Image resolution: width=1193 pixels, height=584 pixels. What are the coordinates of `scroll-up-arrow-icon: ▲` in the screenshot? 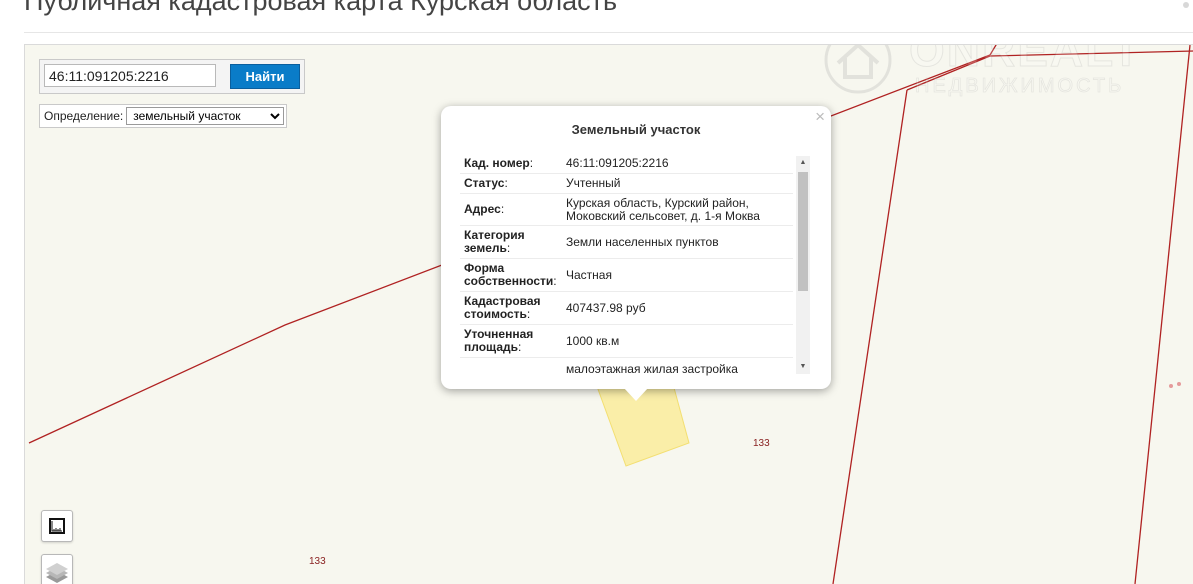 It's located at (803, 163).